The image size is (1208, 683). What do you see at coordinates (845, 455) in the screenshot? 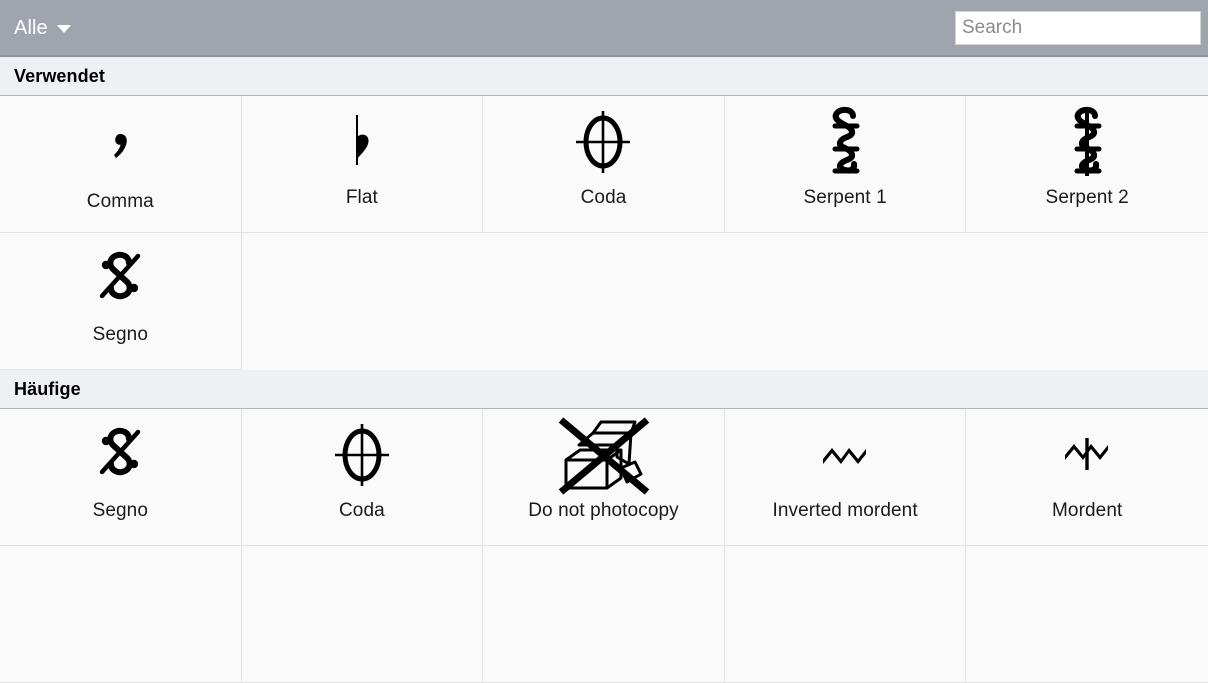
I see `inverted-mordent-icon` at bounding box center [845, 455].